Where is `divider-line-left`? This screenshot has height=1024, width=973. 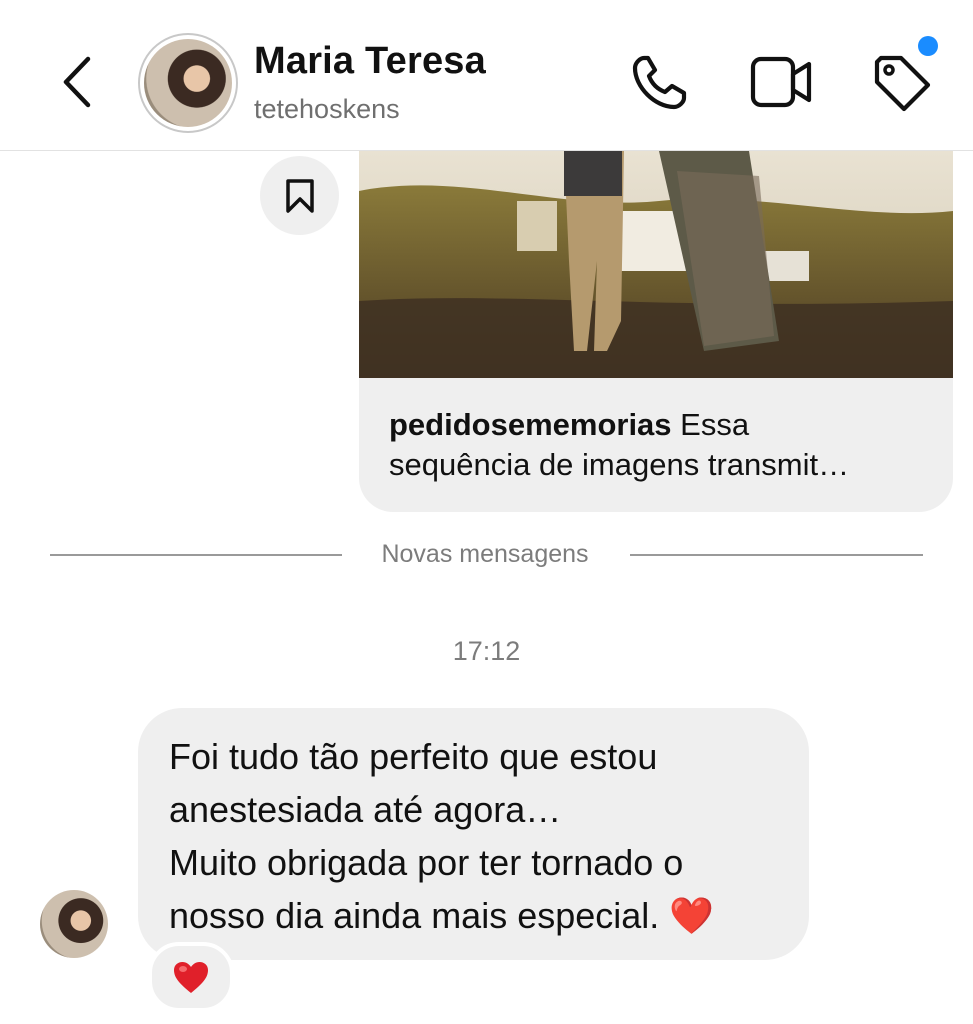
divider-line-left is located at coordinates (196, 555).